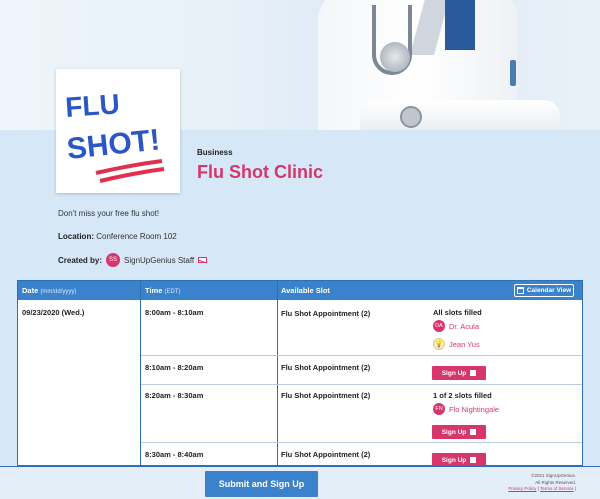 The width and height of the screenshot is (600, 499). What do you see at coordinates (557, 488) in the screenshot?
I see `terms-of-service-link: Terms of Service` at bounding box center [557, 488].